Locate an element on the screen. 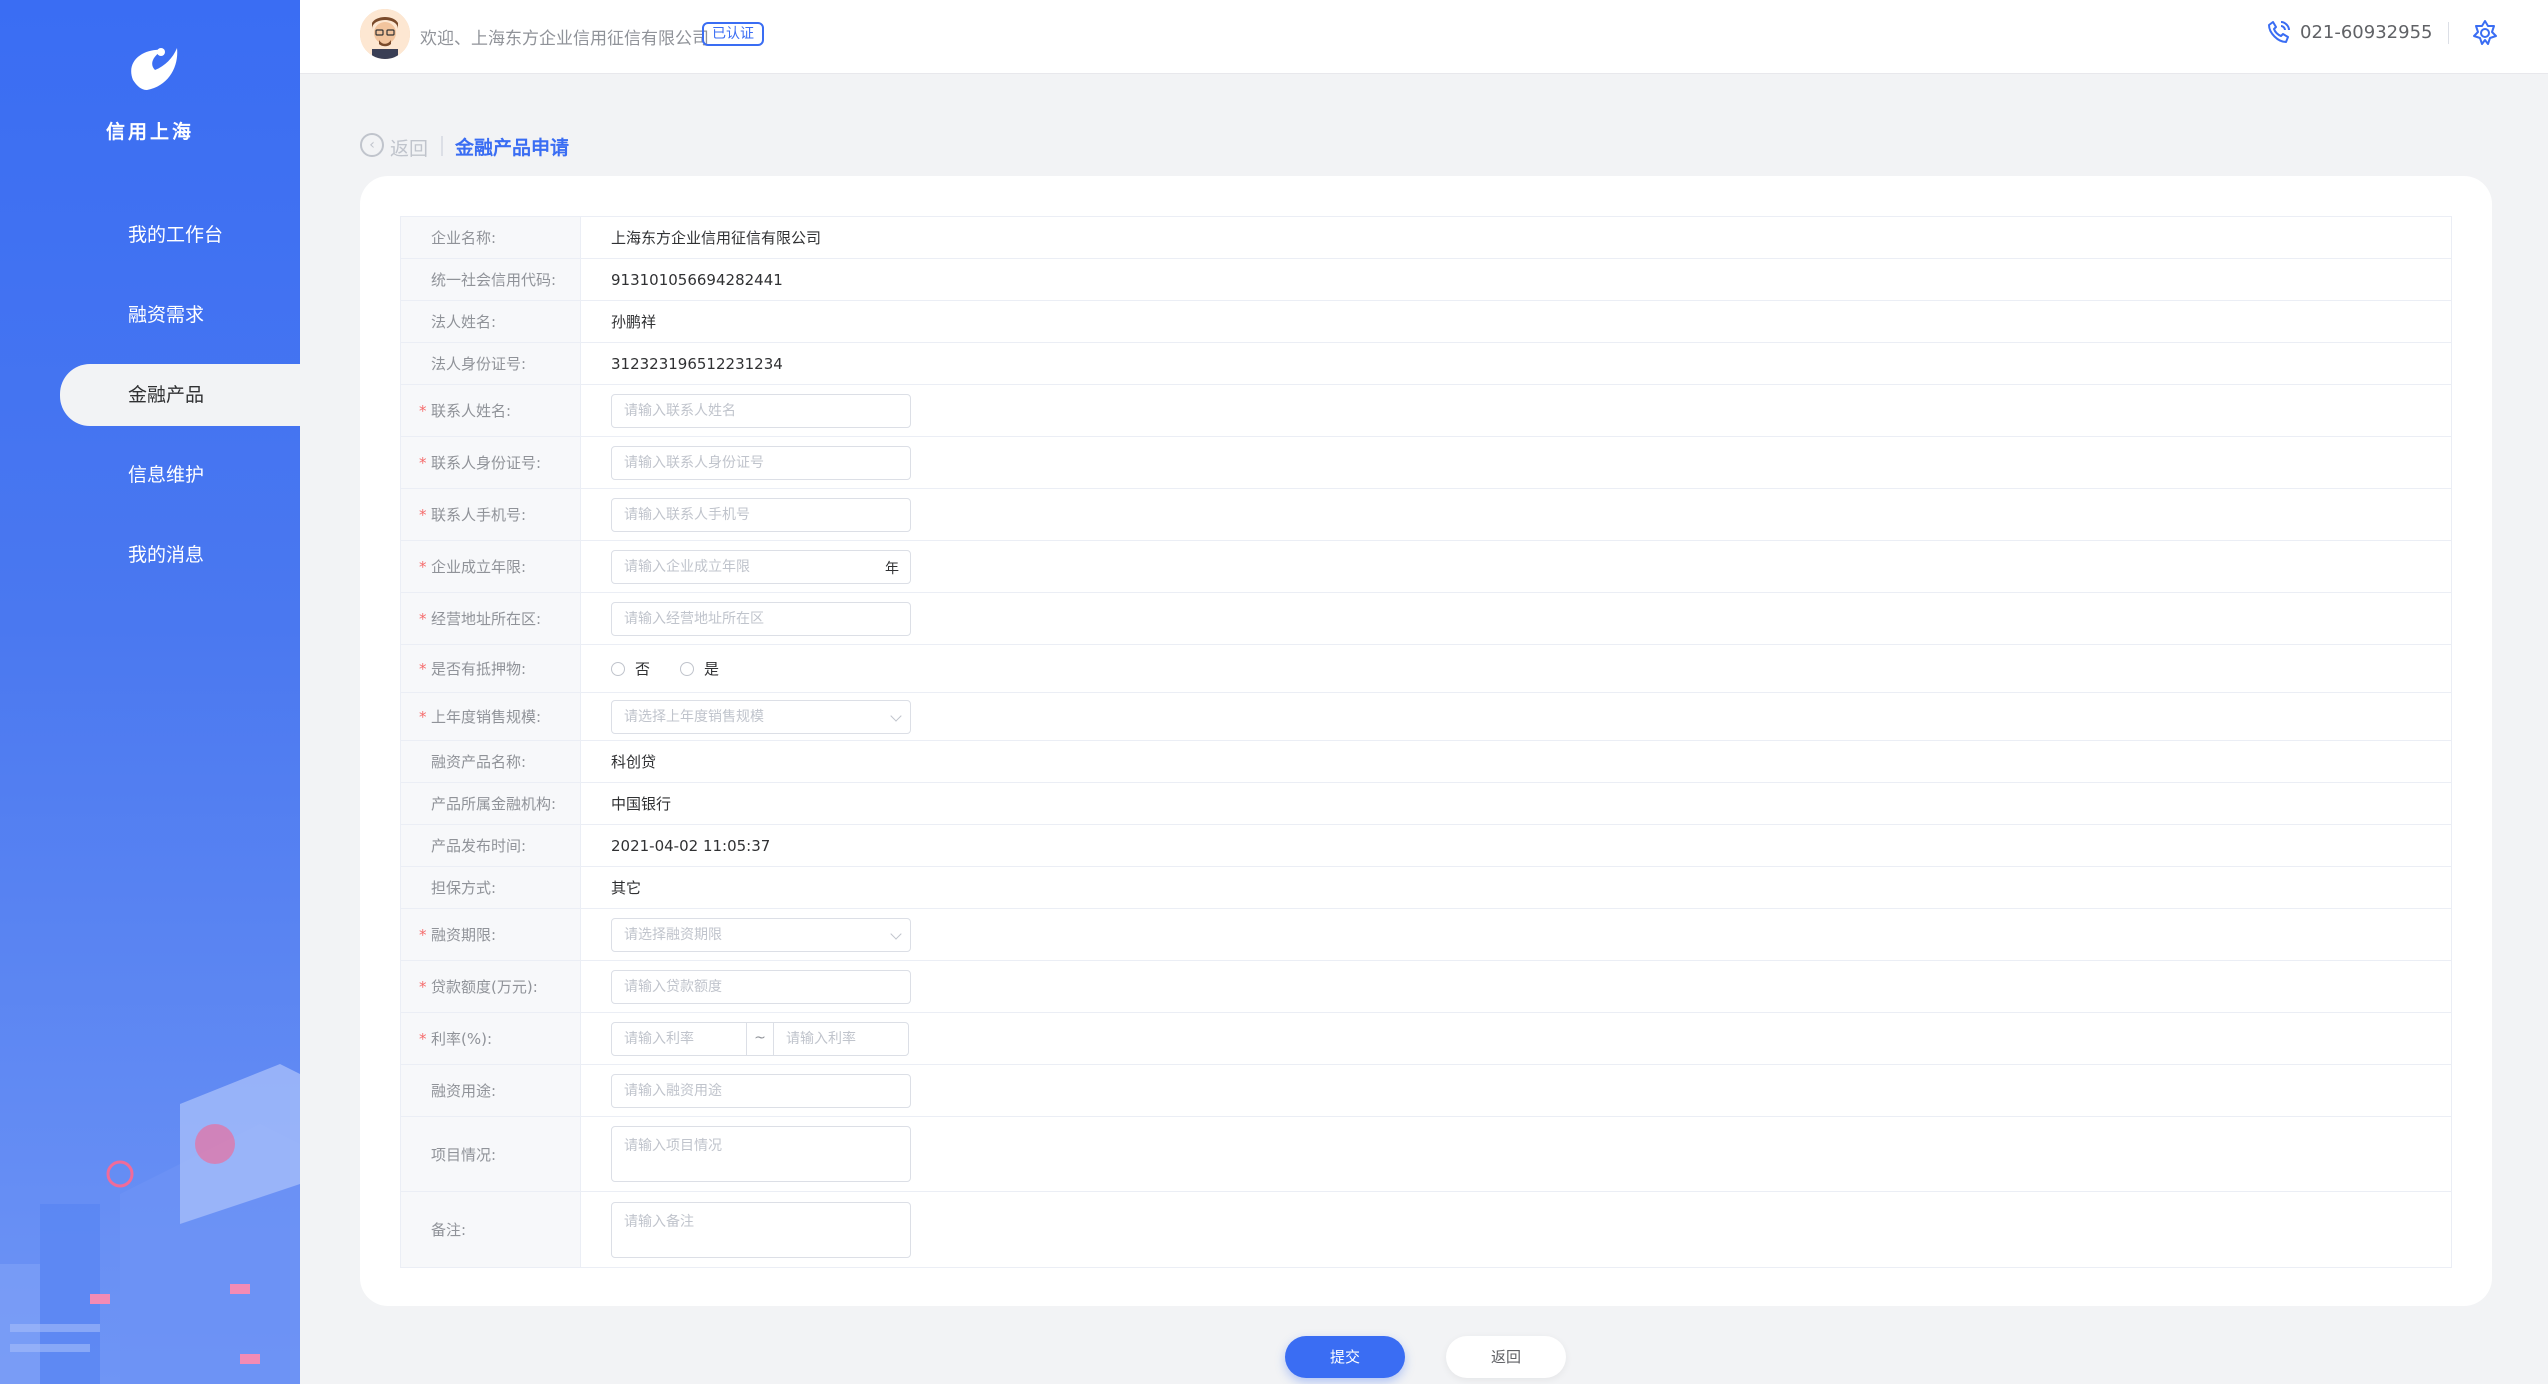  form-row-contact-name: * 联系人姓名: is located at coordinates (1426, 411).